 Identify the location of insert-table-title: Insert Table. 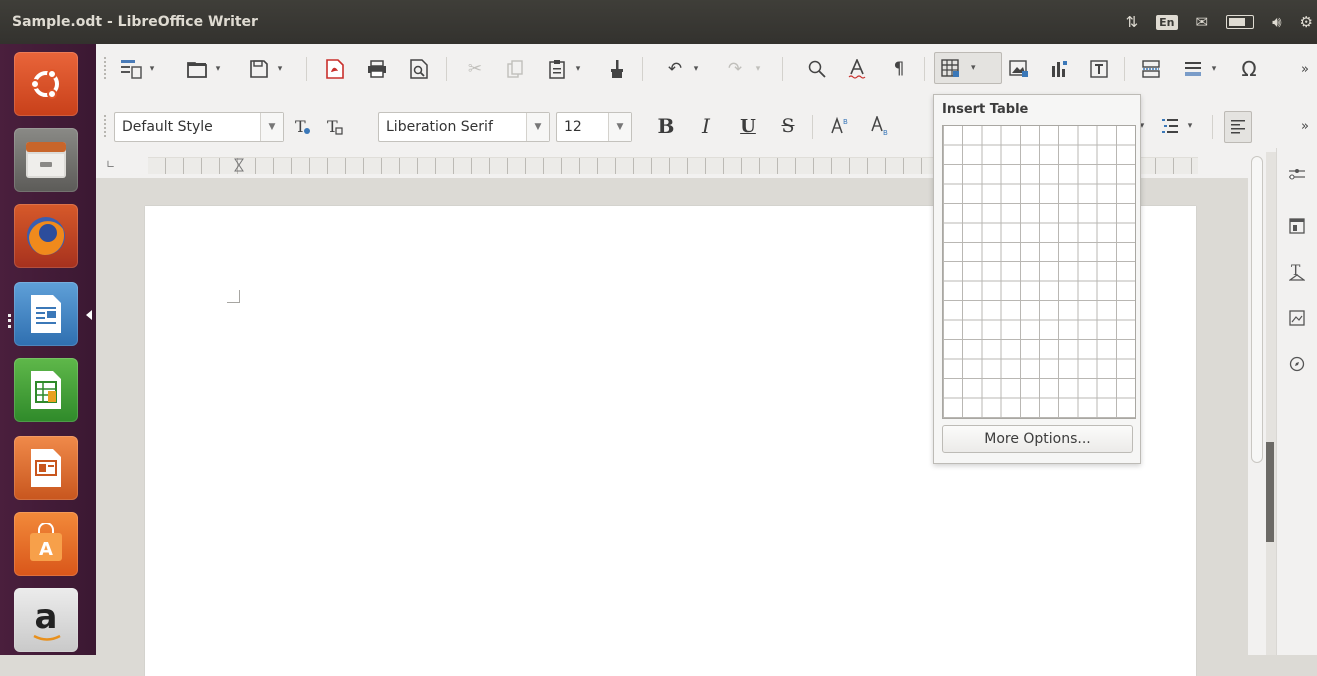
(985, 109).